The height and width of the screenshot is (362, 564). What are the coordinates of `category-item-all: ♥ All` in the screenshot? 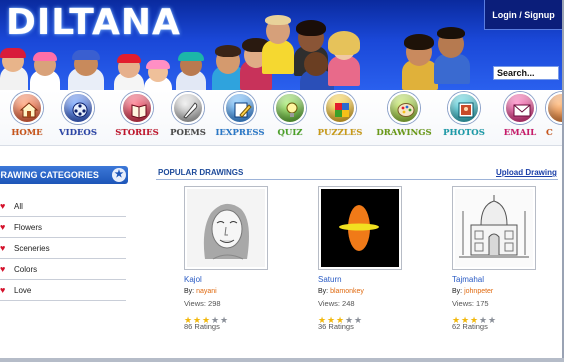 It's located at (63, 206).